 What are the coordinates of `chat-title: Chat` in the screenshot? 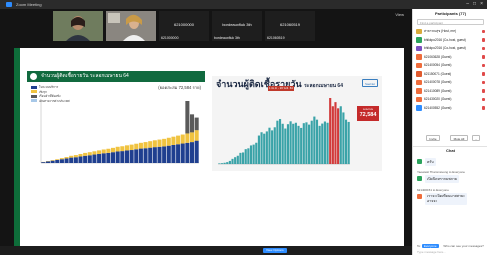 It's located at (450, 150).